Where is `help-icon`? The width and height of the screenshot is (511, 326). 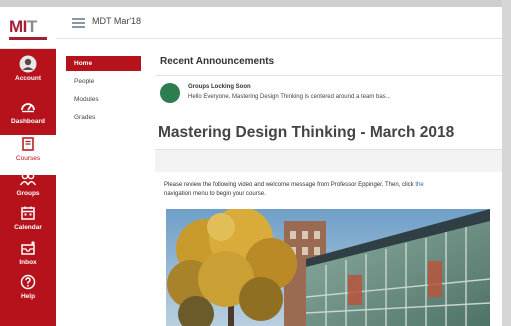
help-icon is located at coordinates (28, 282).